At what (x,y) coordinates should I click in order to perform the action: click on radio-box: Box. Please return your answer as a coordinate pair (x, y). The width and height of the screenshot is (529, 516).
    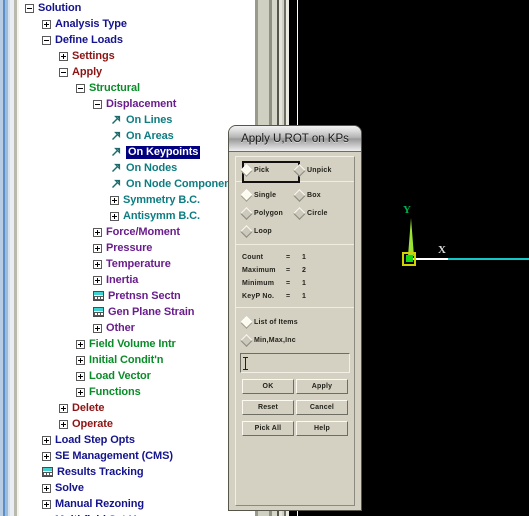
    Looking at the image, I should click on (320, 195).